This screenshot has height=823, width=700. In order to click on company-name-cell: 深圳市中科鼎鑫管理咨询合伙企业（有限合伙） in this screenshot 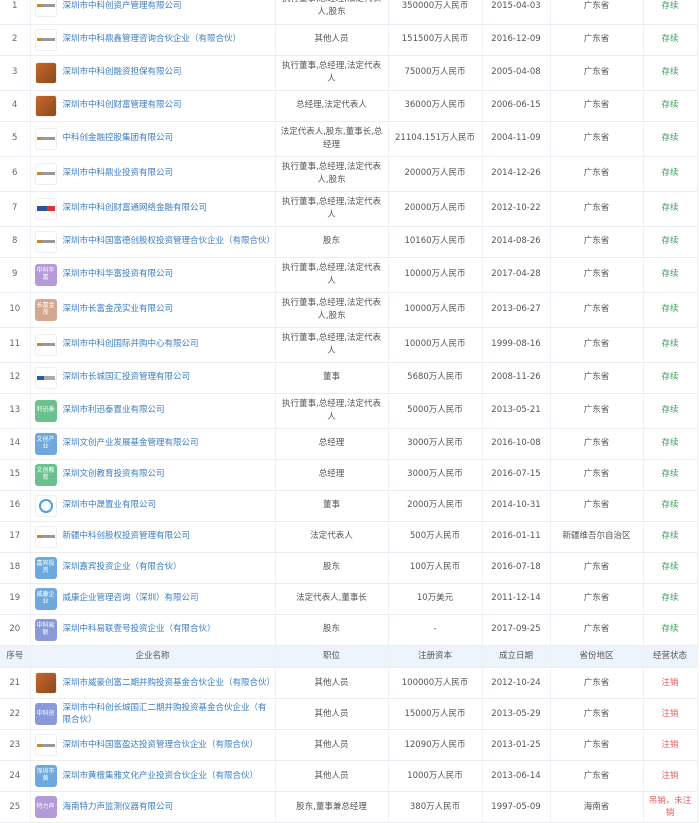, I will do `click(152, 39)`.